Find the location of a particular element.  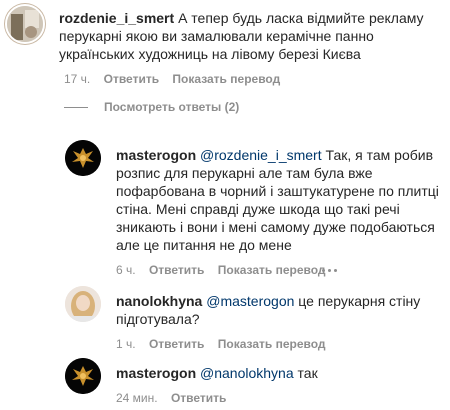

reply-time: 6 ч. is located at coordinates (126, 270).